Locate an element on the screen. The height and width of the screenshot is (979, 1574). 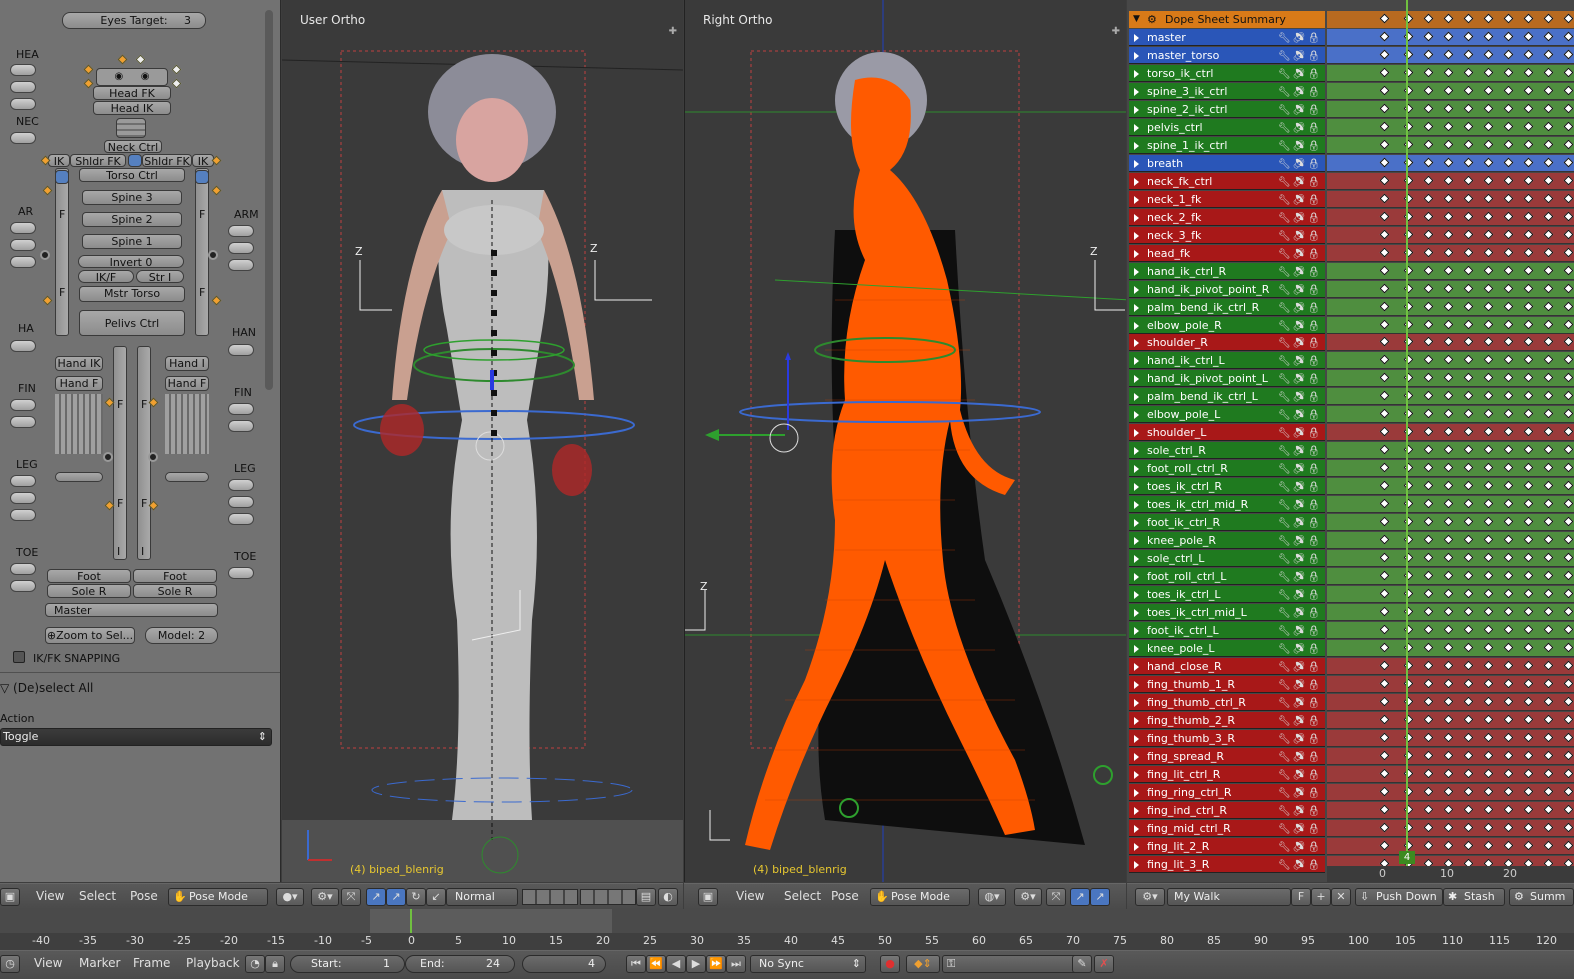
channel-row: fing_thumb_2_R 🔧︎🔊︎🔒︎ is located at coordinates (1227, 720).